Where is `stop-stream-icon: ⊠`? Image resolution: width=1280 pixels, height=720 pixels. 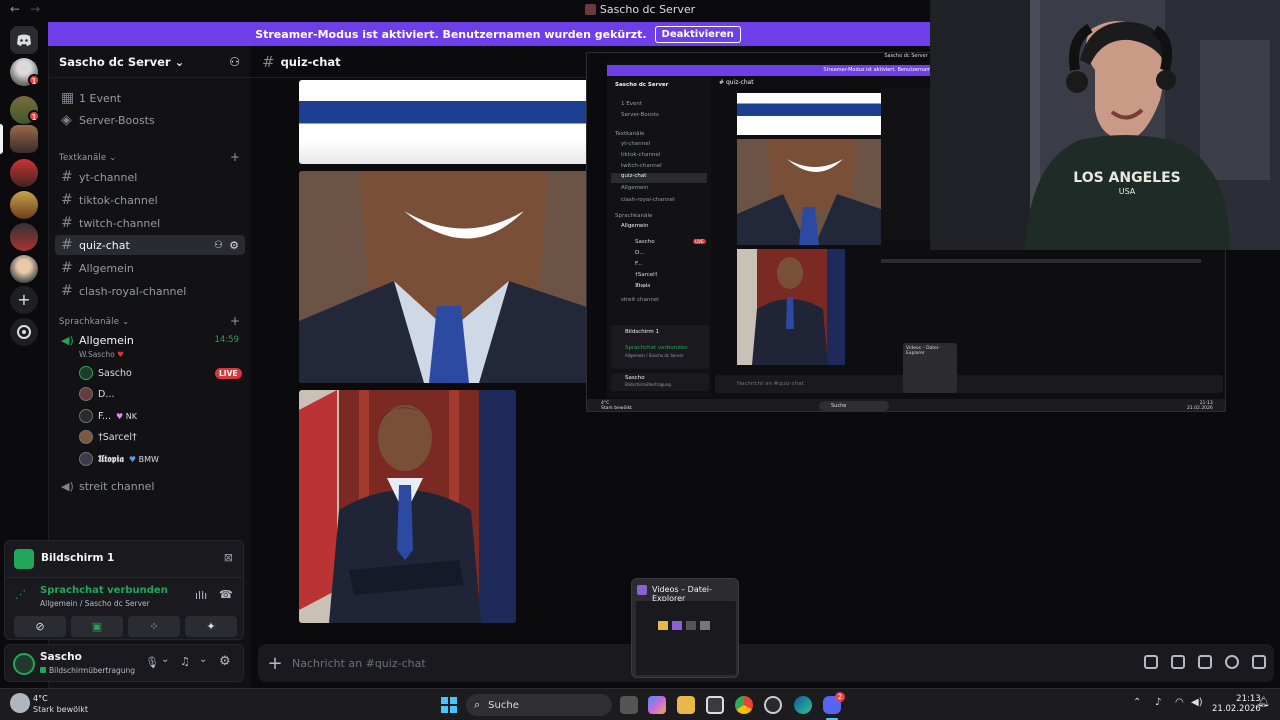
stop-stream-icon: ⊠ is located at coordinates (228, 557).